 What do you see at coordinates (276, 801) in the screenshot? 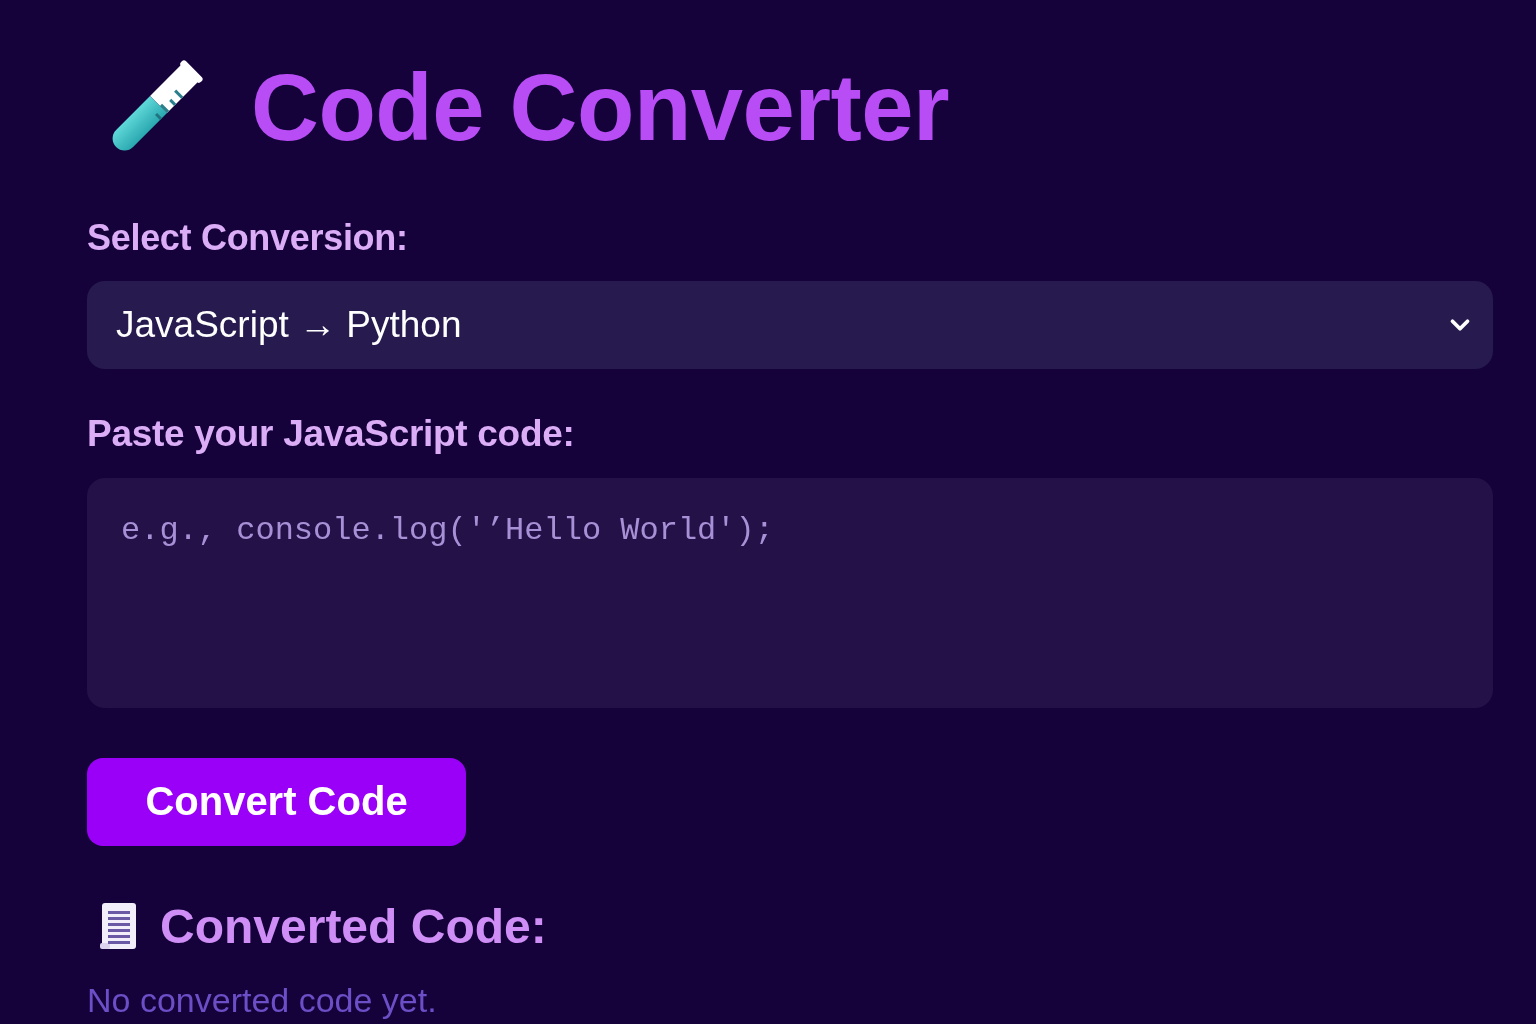
I see `convert-code-button: Convert Code` at bounding box center [276, 801].